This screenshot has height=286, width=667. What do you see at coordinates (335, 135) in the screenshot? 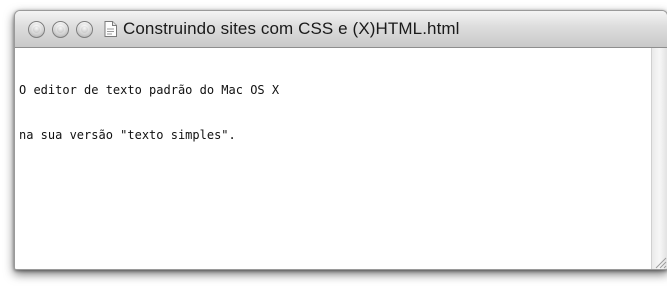
I see `text-line: na sua versão "texto simples".` at bounding box center [335, 135].